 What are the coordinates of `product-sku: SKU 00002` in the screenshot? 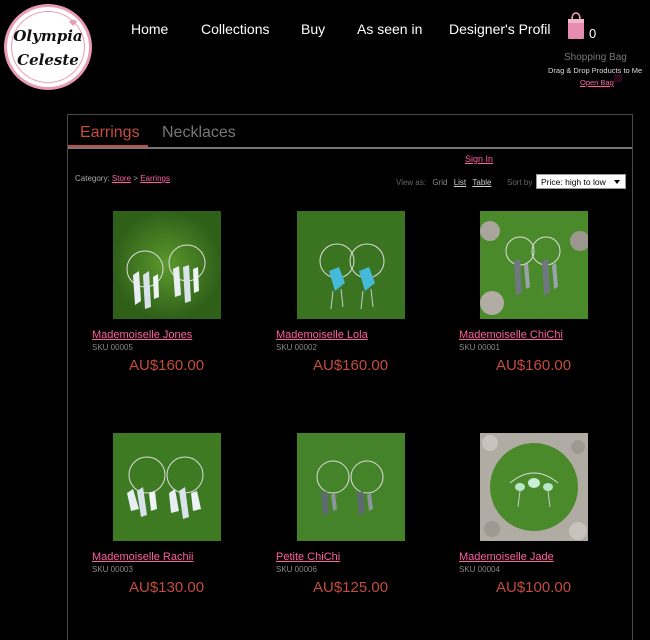 It's located at (296, 347).